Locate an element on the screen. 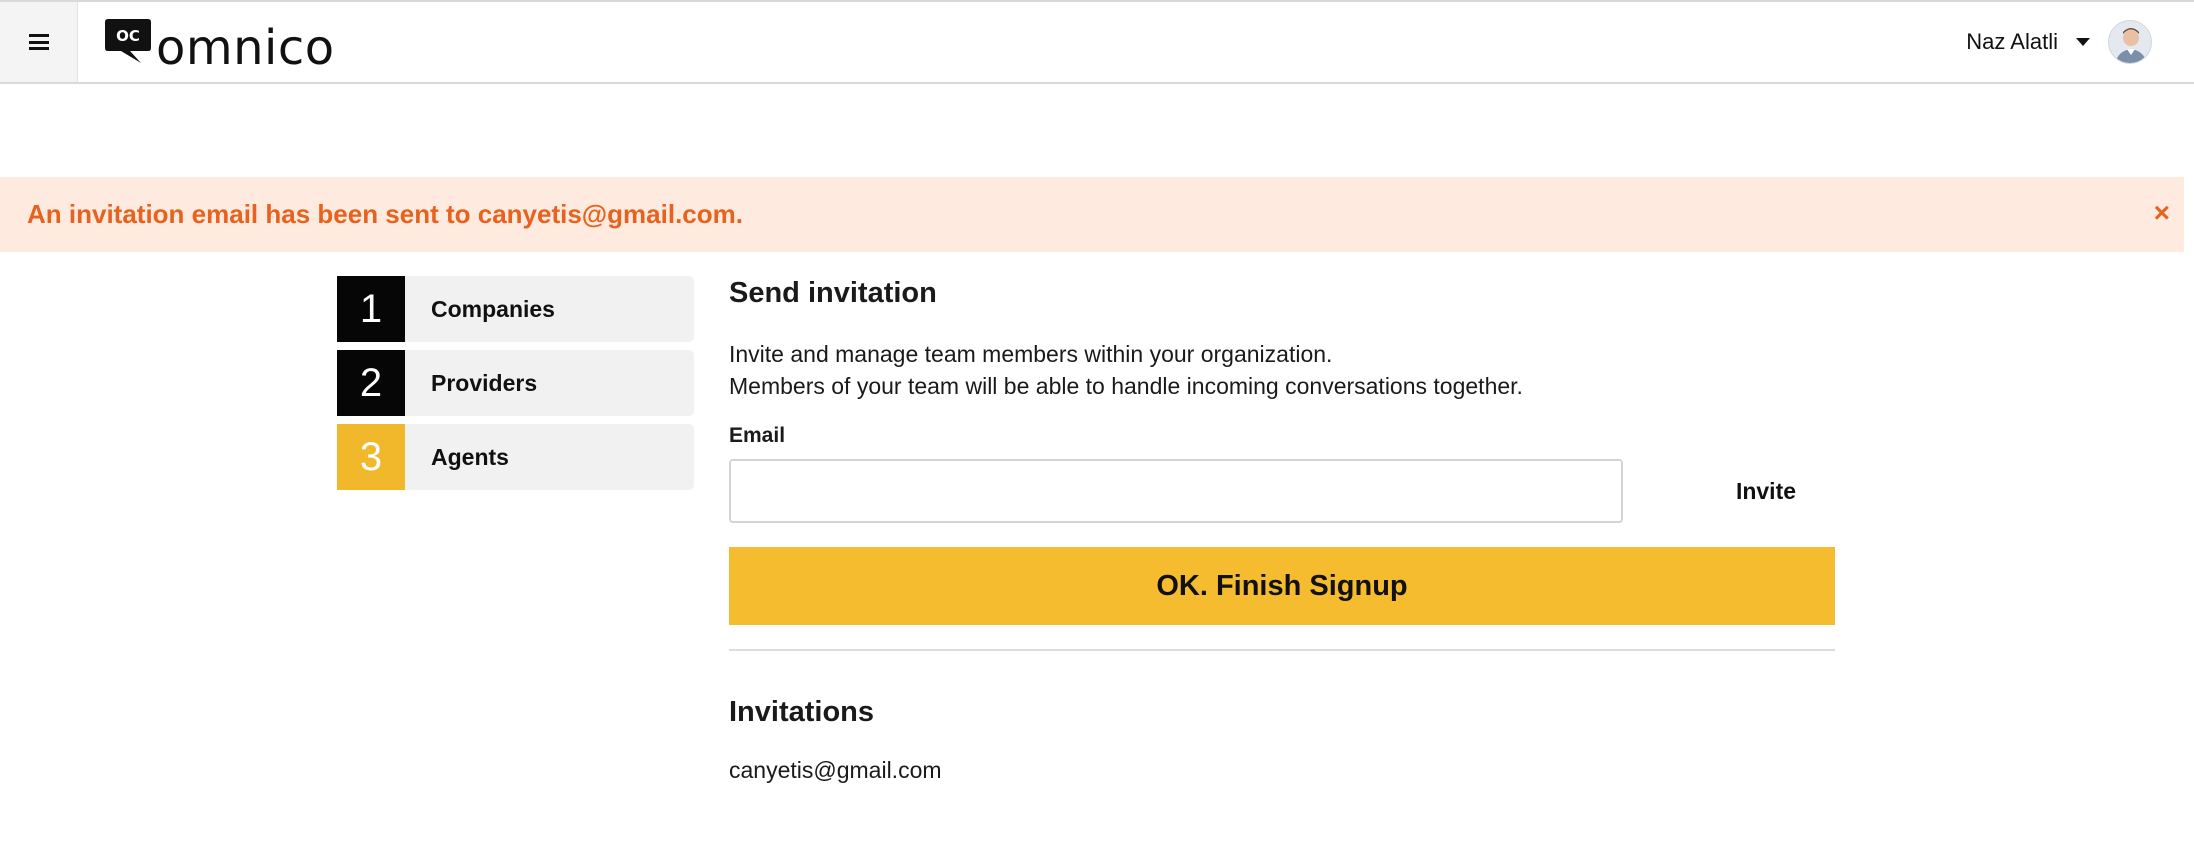 This screenshot has height=862, width=2194. close-icon: × is located at coordinates (2162, 213).